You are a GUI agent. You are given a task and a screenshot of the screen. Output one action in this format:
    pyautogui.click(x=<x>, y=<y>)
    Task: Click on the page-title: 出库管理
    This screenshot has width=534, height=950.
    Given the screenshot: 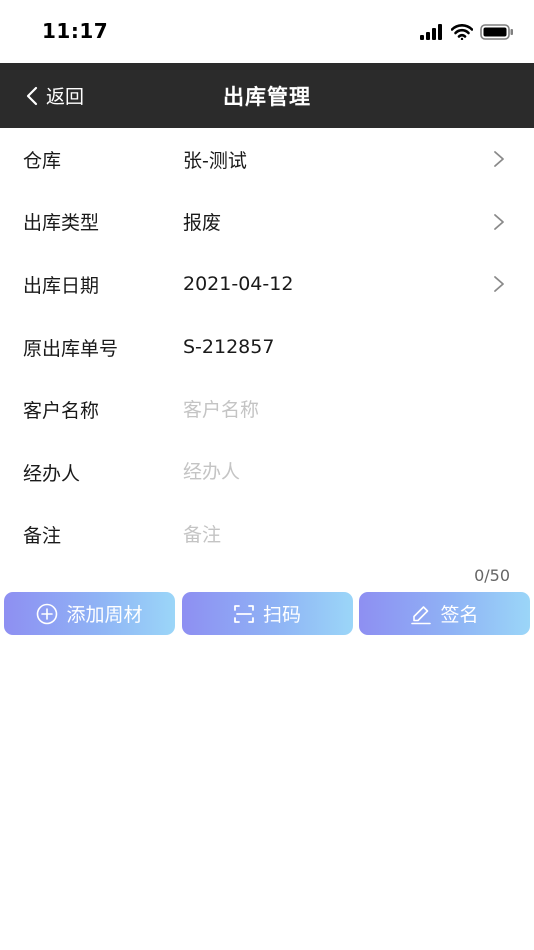 What is the action you would take?
    pyautogui.click(x=267, y=96)
    